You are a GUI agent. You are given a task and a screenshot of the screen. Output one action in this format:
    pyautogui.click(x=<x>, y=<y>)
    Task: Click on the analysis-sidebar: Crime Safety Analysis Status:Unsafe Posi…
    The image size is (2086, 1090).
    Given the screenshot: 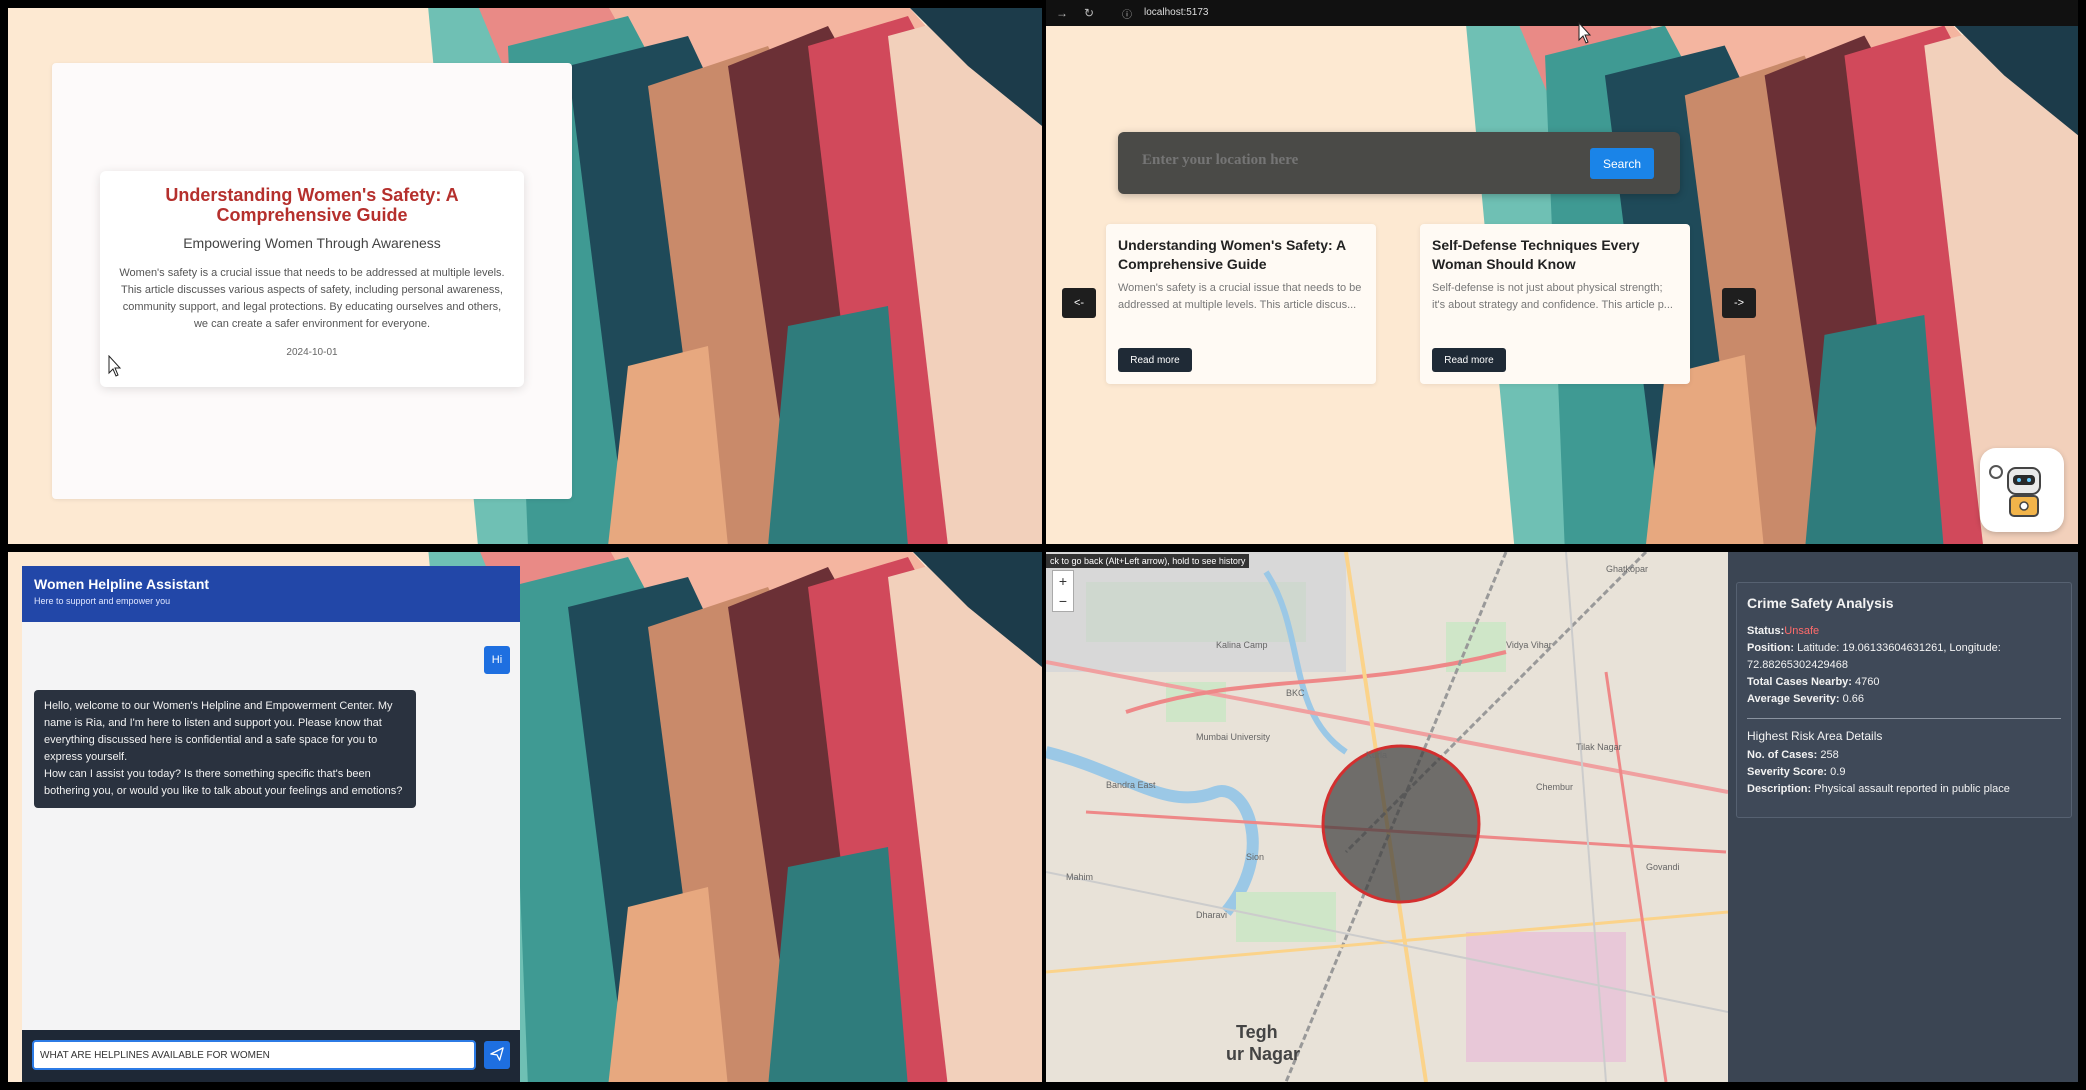 What is the action you would take?
    pyautogui.click(x=1903, y=817)
    